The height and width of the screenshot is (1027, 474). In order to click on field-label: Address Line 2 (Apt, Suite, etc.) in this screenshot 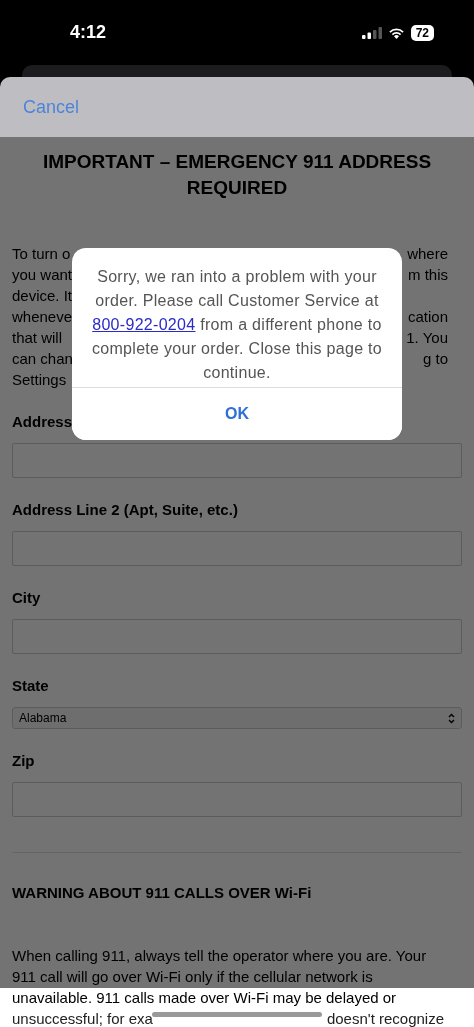, I will do `click(125, 510)`.